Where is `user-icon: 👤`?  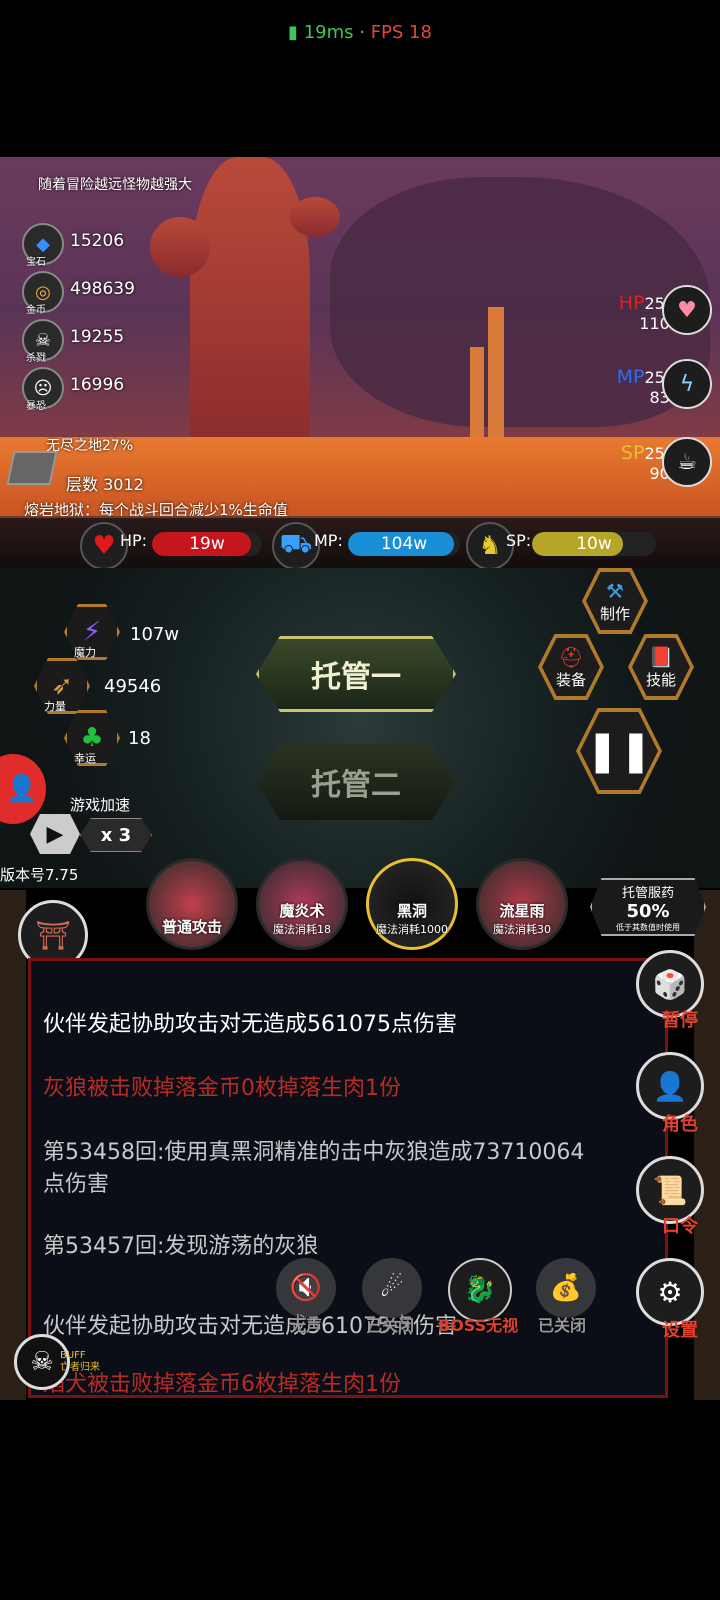 user-icon: 👤 is located at coordinates (23, 789).